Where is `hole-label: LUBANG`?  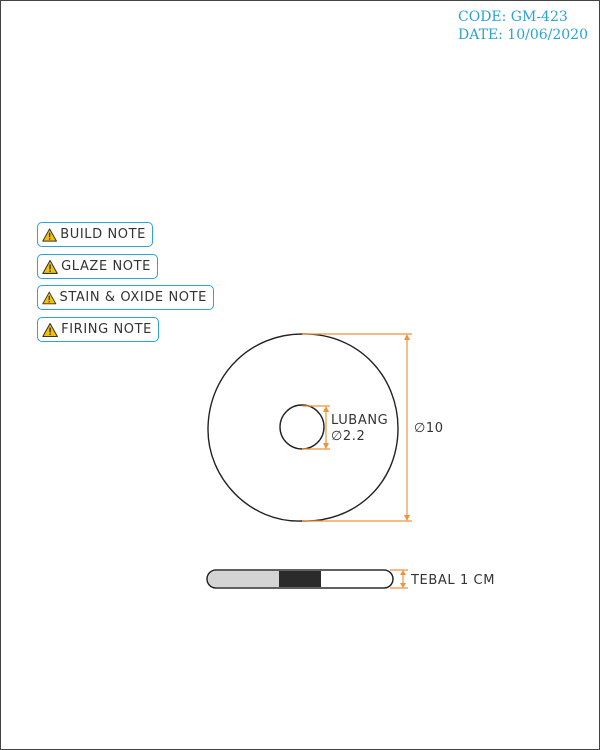
hole-label: LUBANG is located at coordinates (359, 420).